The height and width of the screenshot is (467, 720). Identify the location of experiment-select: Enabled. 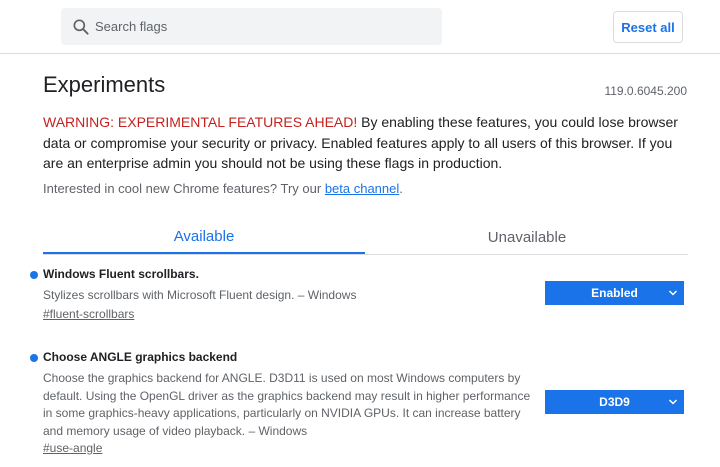
(614, 293).